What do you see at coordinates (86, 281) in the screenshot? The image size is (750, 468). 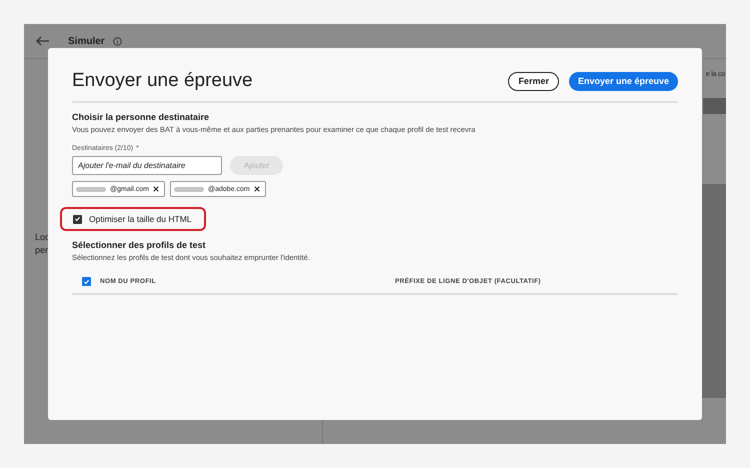 I see `select-all-checkbox` at bounding box center [86, 281].